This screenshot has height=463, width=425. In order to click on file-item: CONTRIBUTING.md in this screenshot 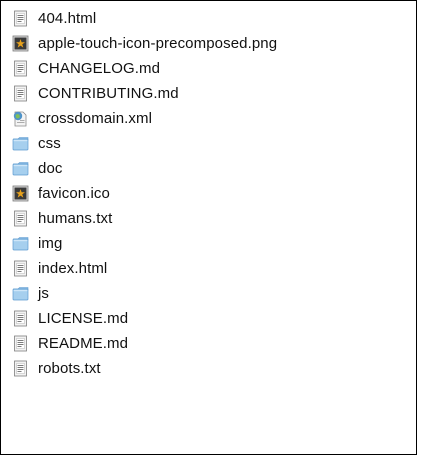, I will do `click(144, 93)`.